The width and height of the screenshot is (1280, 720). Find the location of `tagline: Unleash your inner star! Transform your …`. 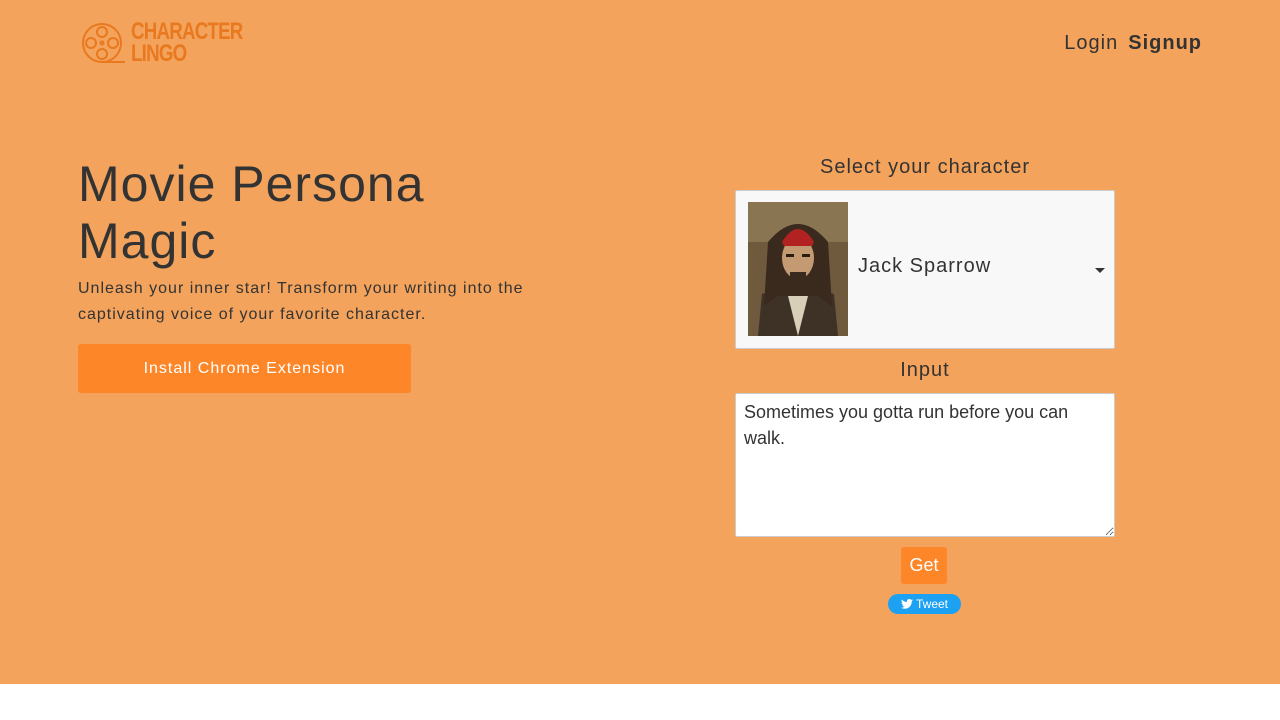

tagline: Unleash your inner star! Transform your … is located at coordinates (301, 301).